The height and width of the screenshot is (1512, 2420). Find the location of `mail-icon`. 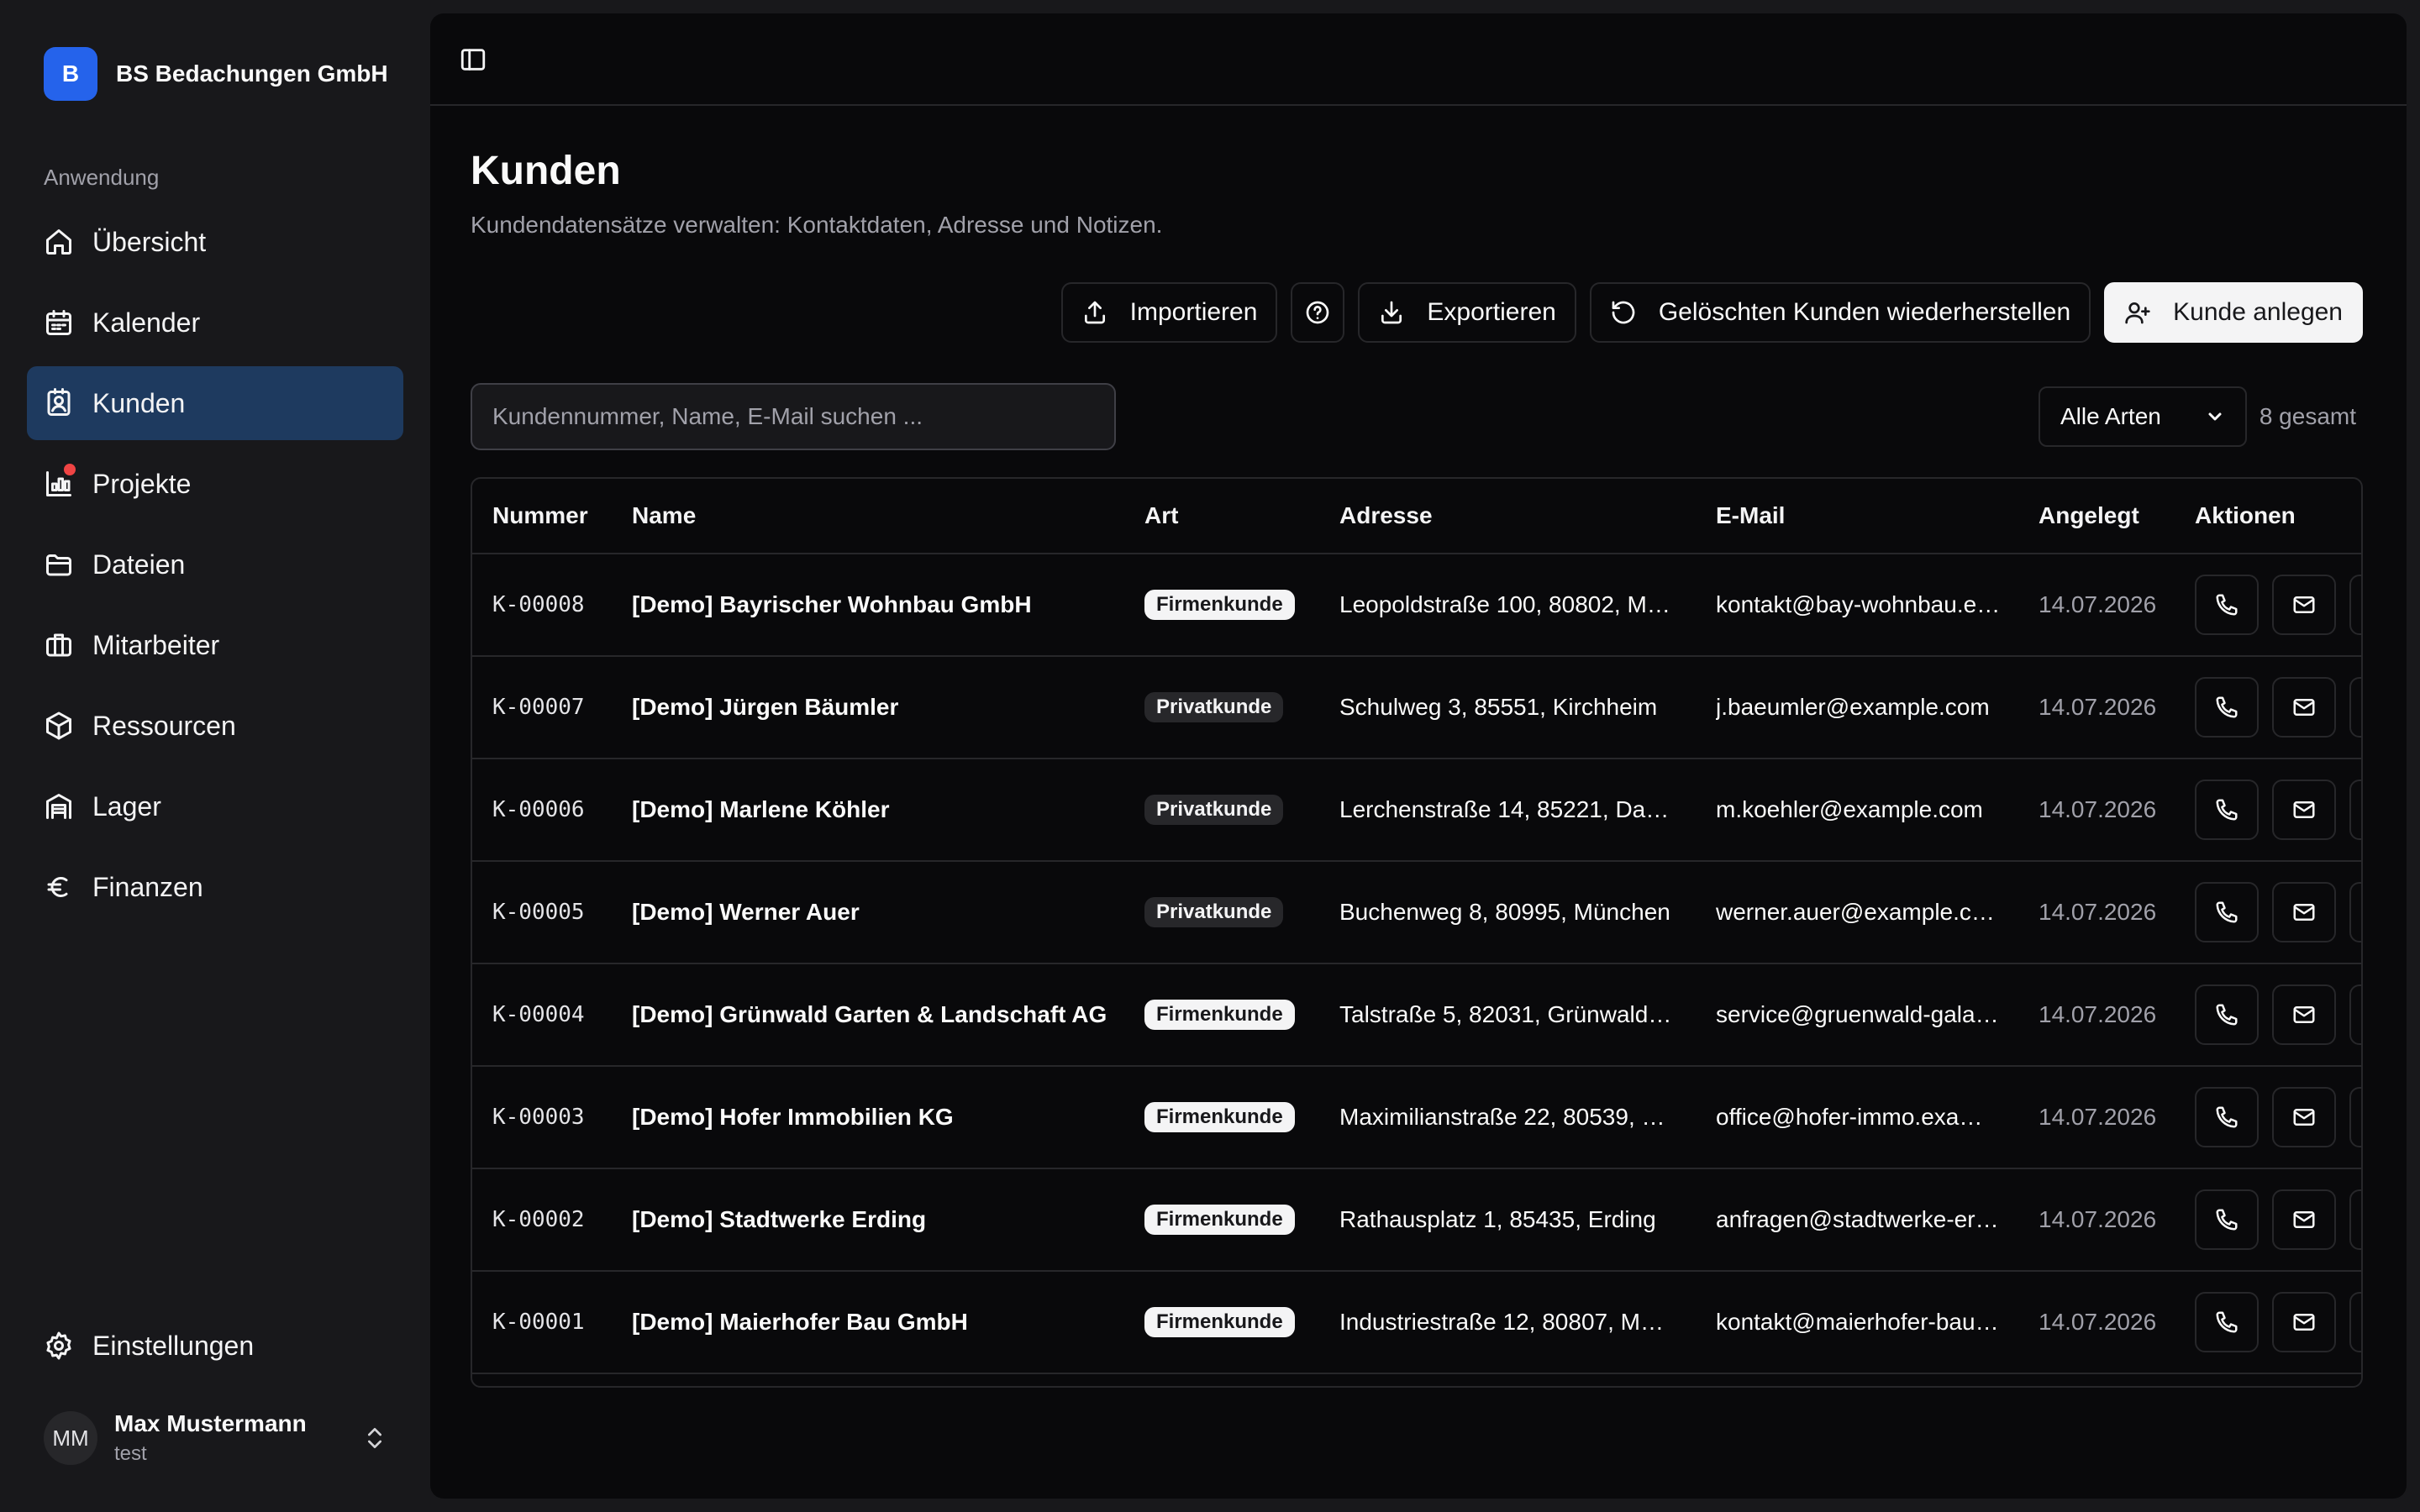

mail-icon is located at coordinates (2304, 707).